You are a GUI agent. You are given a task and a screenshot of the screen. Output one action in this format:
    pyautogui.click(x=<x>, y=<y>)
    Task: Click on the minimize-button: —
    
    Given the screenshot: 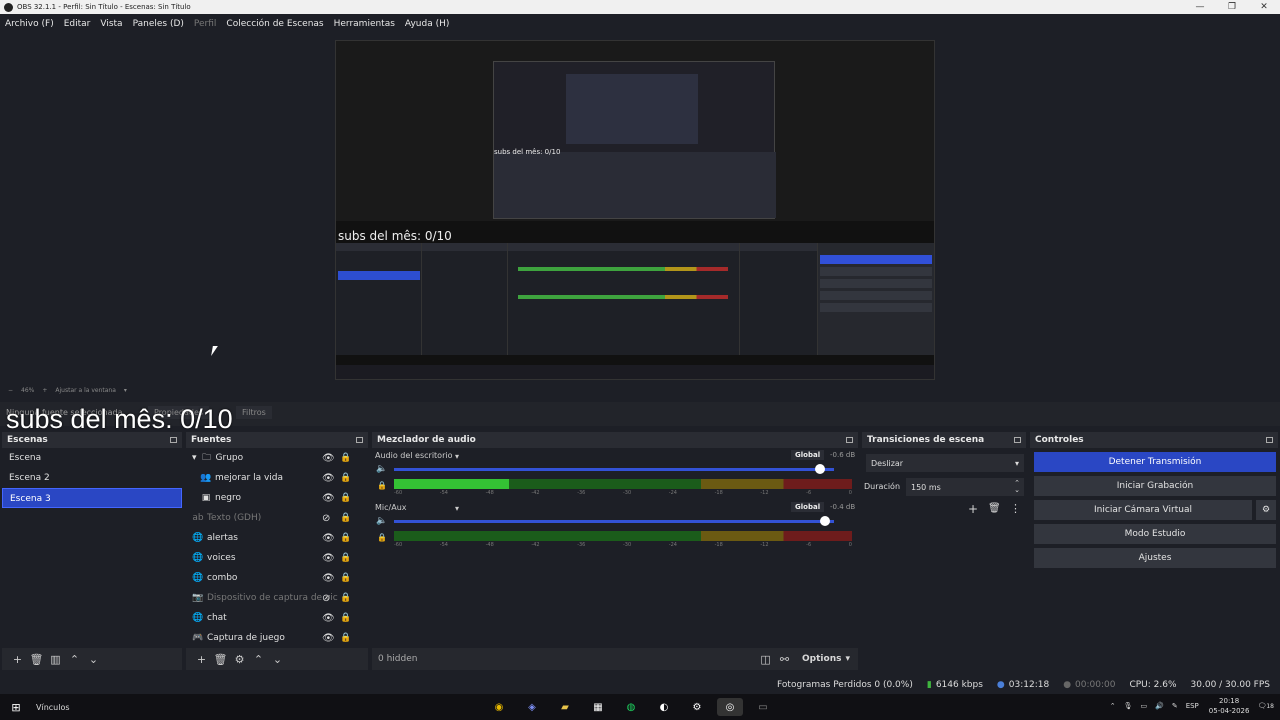 What is the action you would take?
    pyautogui.click(x=1200, y=7)
    